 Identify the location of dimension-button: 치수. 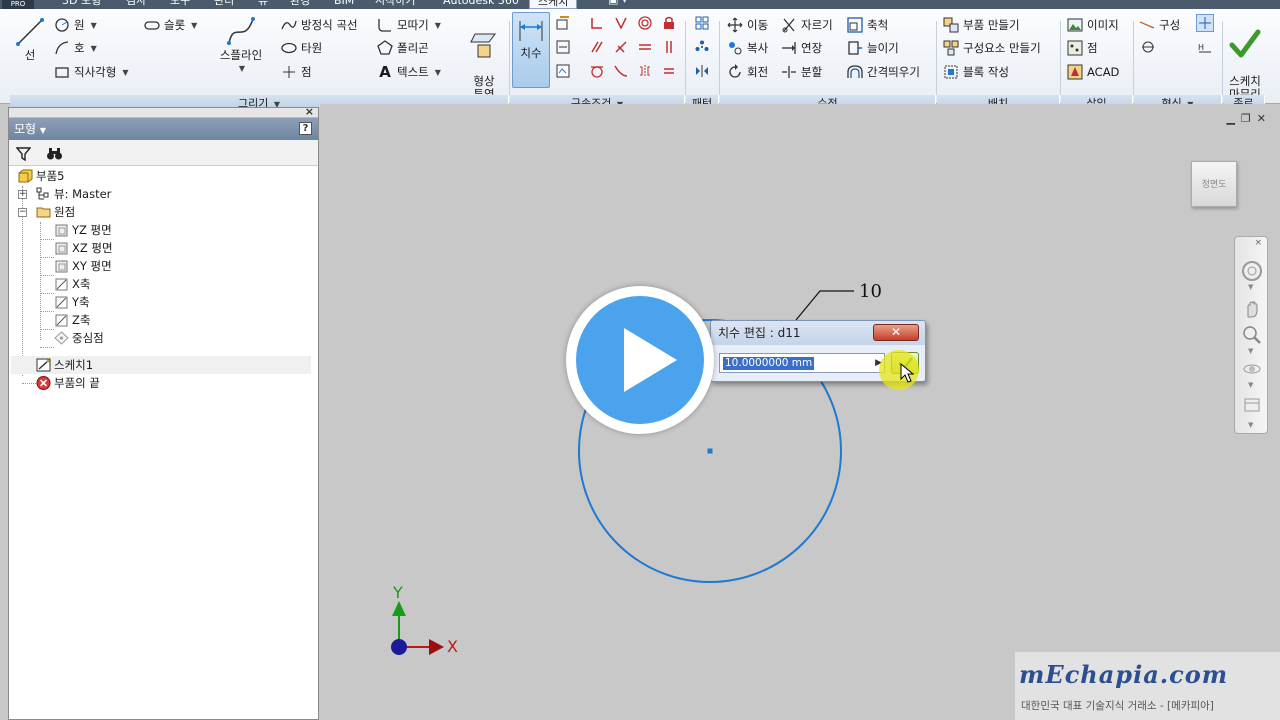
(531, 50).